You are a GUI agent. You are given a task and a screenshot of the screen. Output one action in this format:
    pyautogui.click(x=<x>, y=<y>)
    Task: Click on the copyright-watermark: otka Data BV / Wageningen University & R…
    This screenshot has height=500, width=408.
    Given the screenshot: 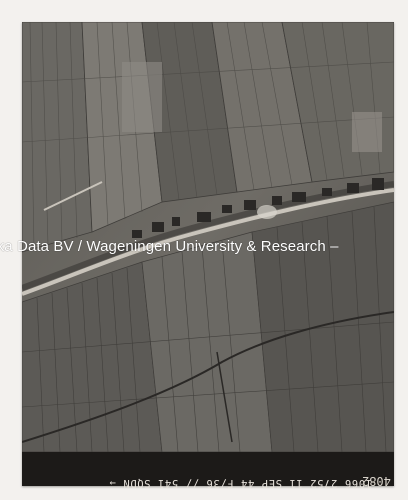 What is the action you would take?
    pyautogui.click(x=169, y=246)
    